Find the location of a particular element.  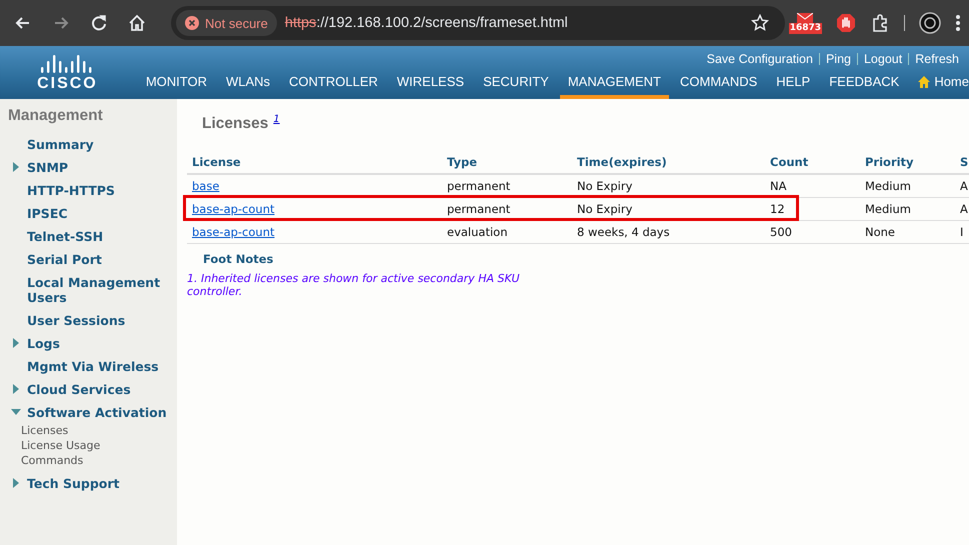

warning-icon is located at coordinates (192, 23).